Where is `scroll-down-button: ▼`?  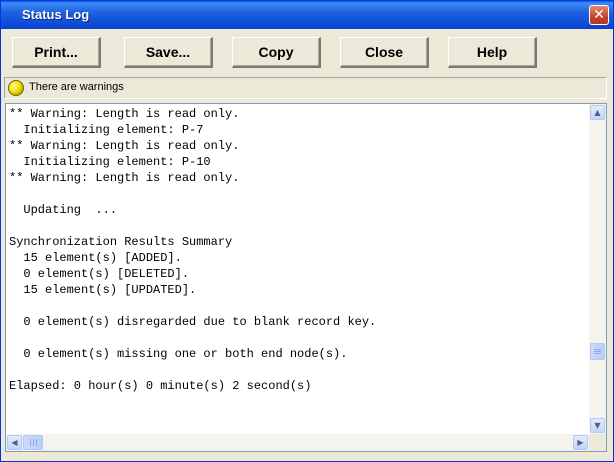 scroll-down-button: ▼ is located at coordinates (597, 425).